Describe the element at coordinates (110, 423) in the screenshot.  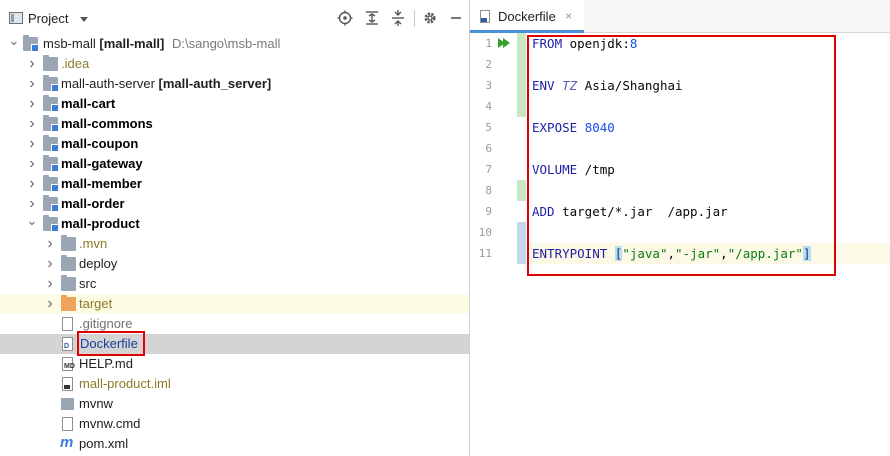
I see `tree-item-label: mvnw.cmd` at that location.